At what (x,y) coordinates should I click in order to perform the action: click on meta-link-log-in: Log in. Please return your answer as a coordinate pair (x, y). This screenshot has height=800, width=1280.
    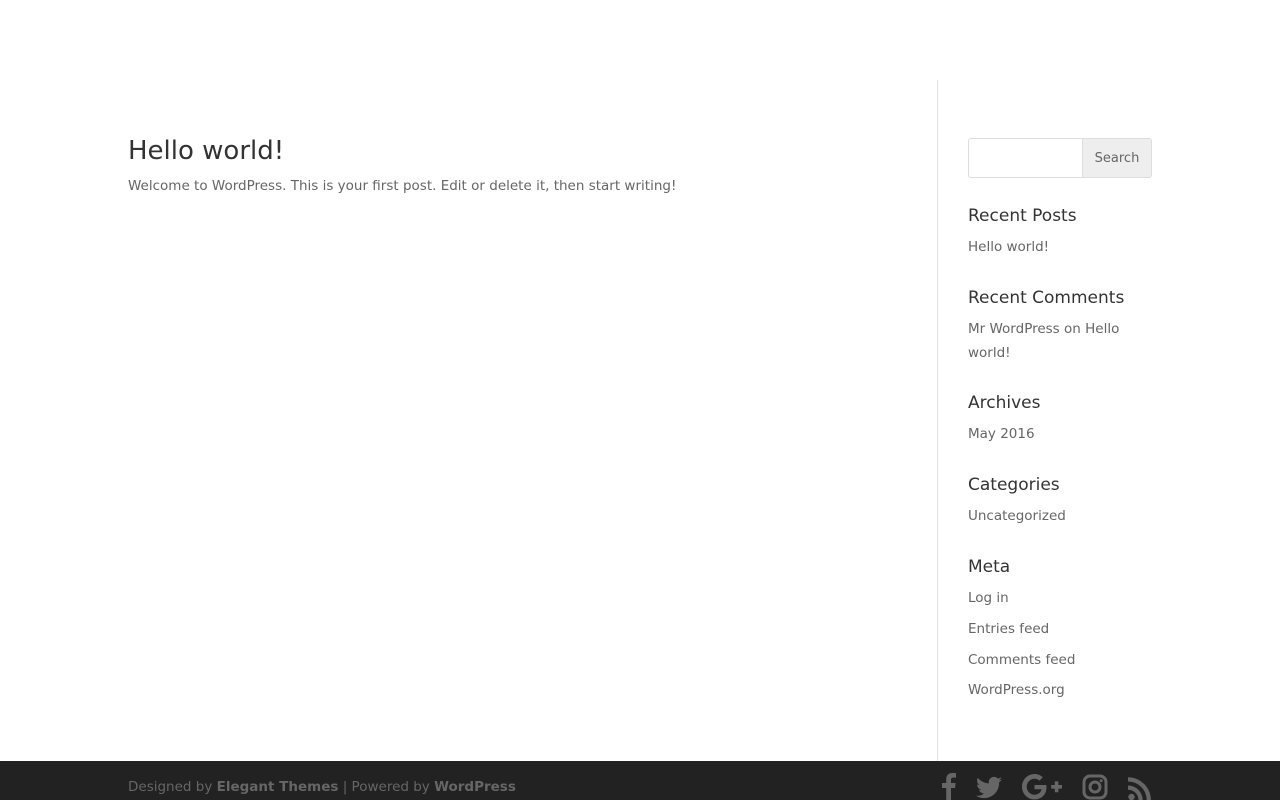
    Looking at the image, I should click on (988, 598).